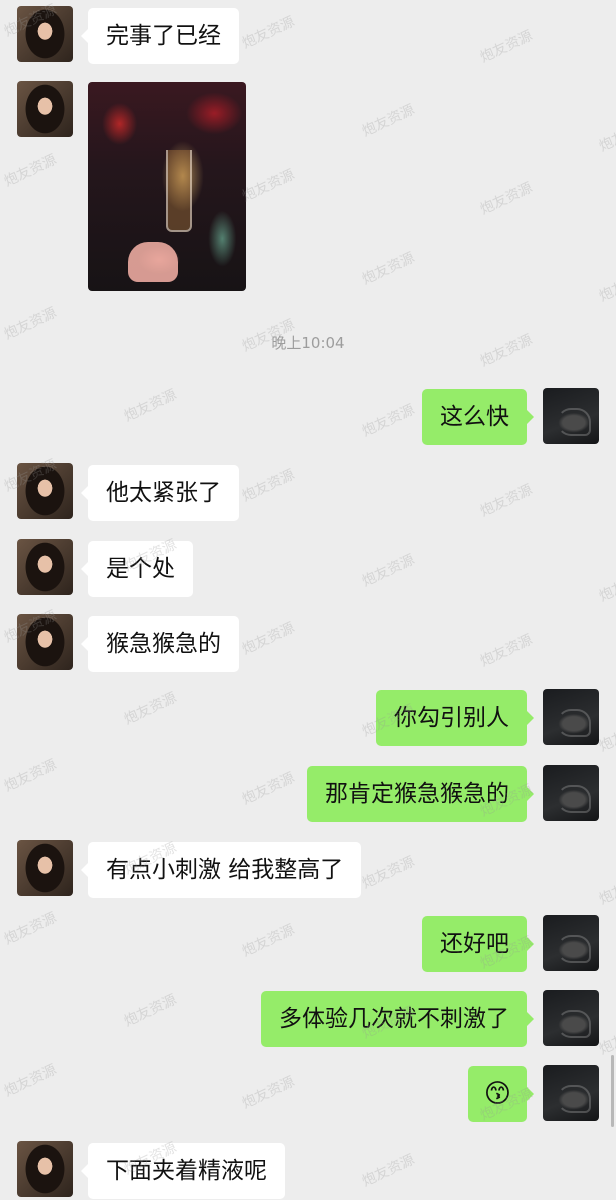  I want to click on received-message: 下面夹着精液呢, so click(183, 1171).